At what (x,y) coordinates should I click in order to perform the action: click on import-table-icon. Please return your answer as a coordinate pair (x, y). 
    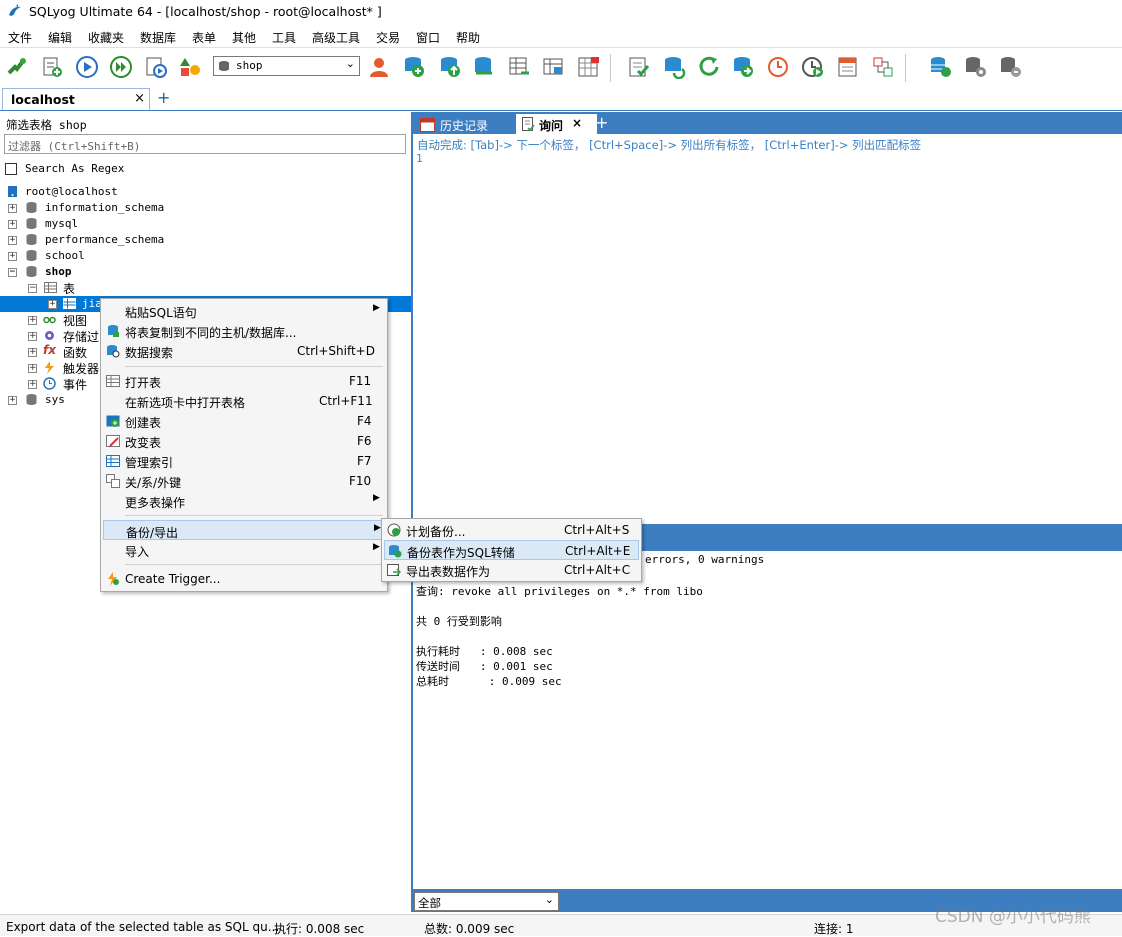
    Looking at the image, I should click on (519, 67).